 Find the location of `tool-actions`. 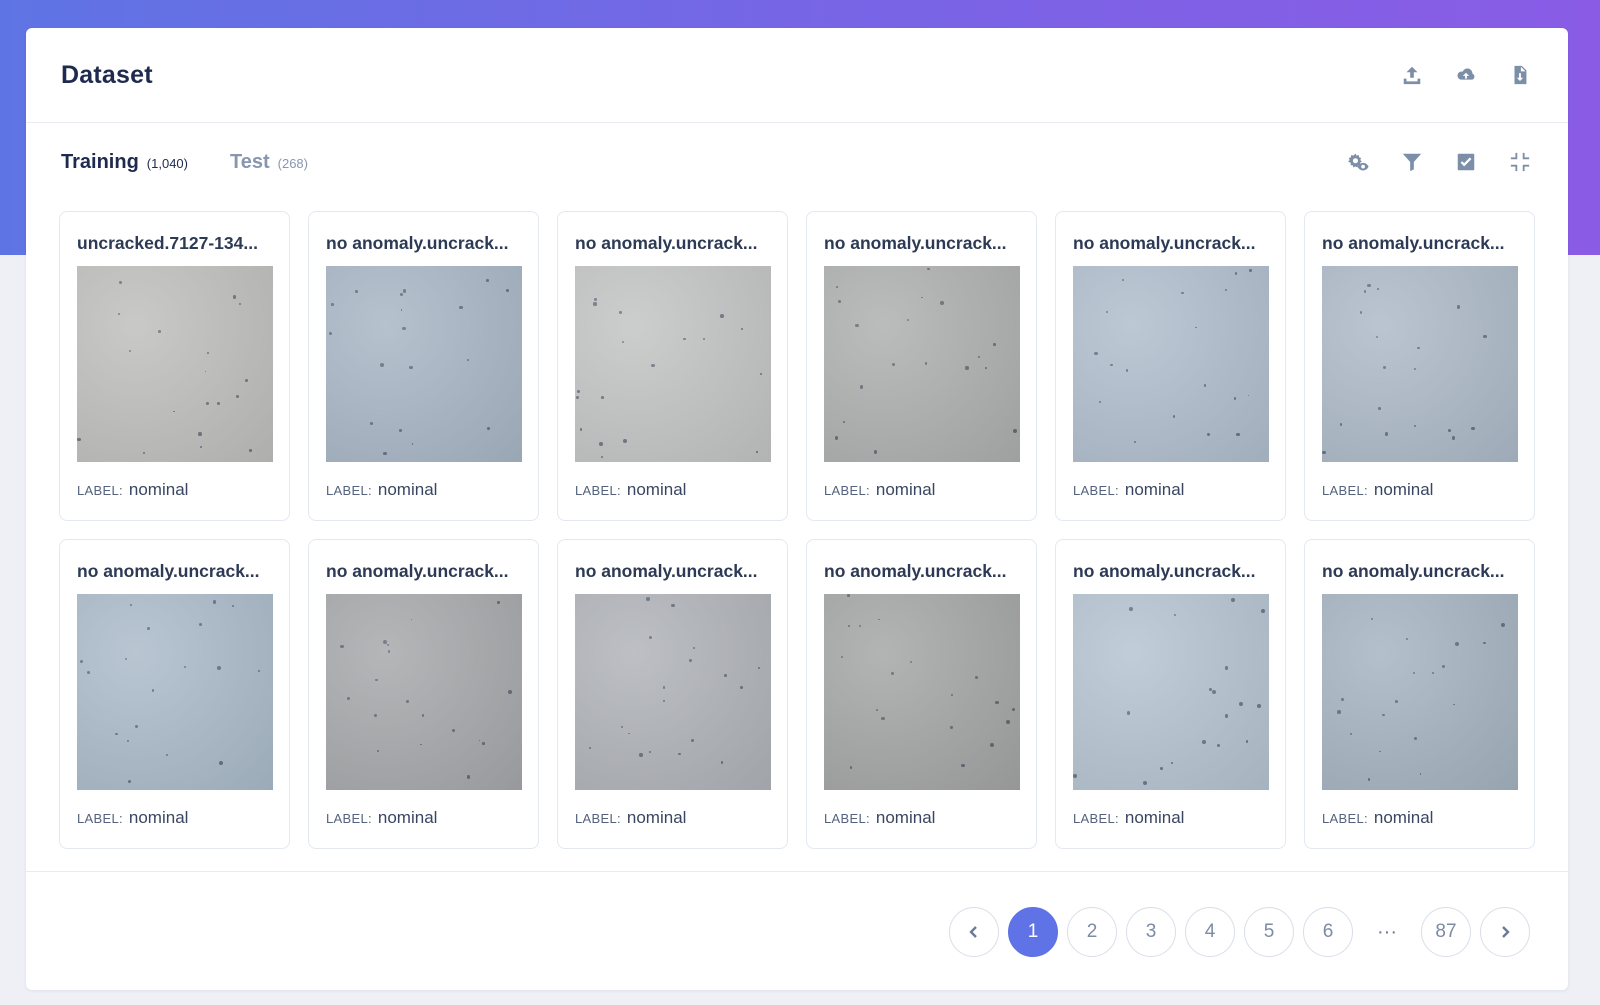

tool-actions is located at coordinates (1439, 162).